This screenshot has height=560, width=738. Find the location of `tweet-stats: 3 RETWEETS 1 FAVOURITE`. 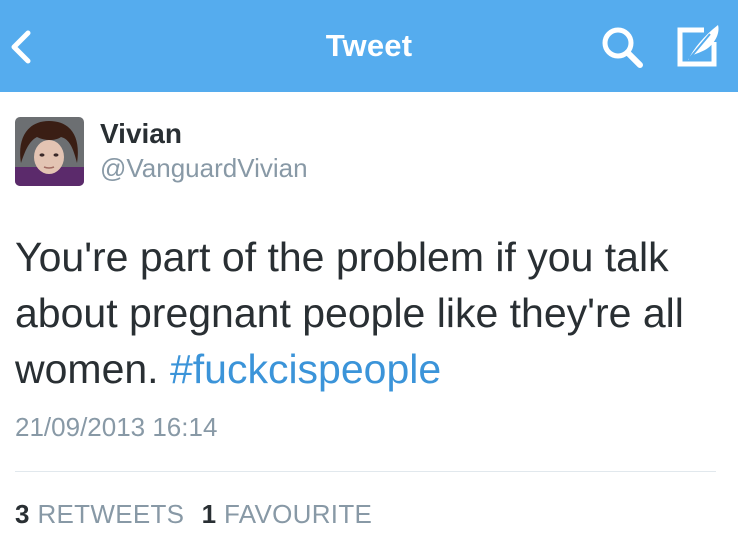

tweet-stats: 3 RETWEETS 1 FAVOURITE is located at coordinates (198, 514).